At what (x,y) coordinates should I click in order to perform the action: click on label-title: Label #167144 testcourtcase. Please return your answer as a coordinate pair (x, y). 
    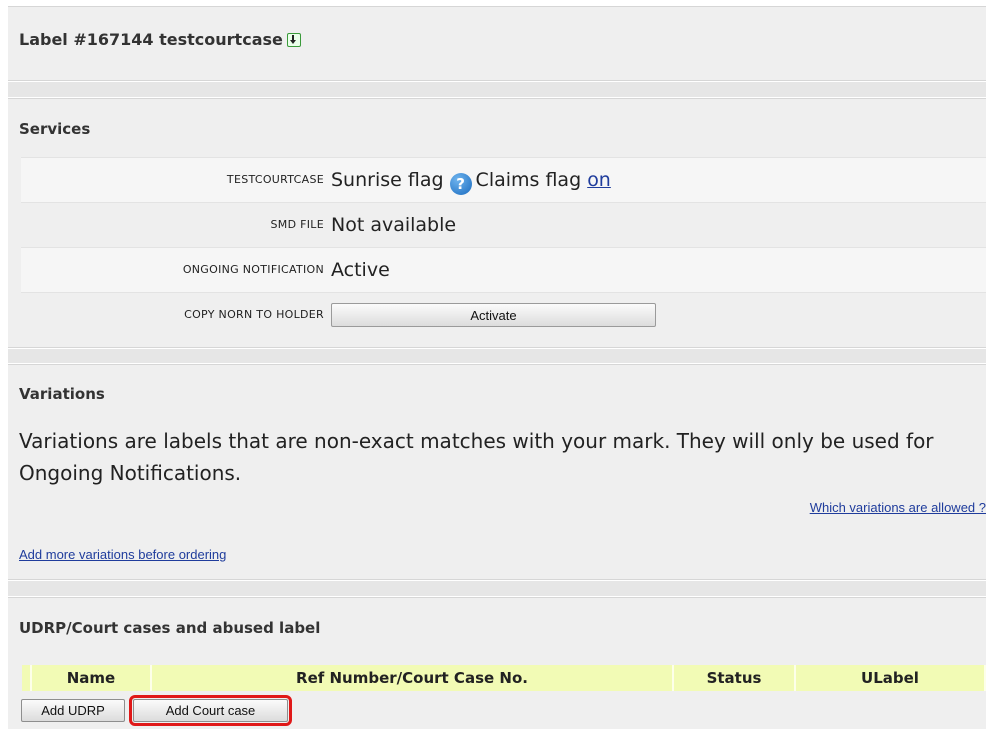
    Looking at the image, I should click on (160, 39).